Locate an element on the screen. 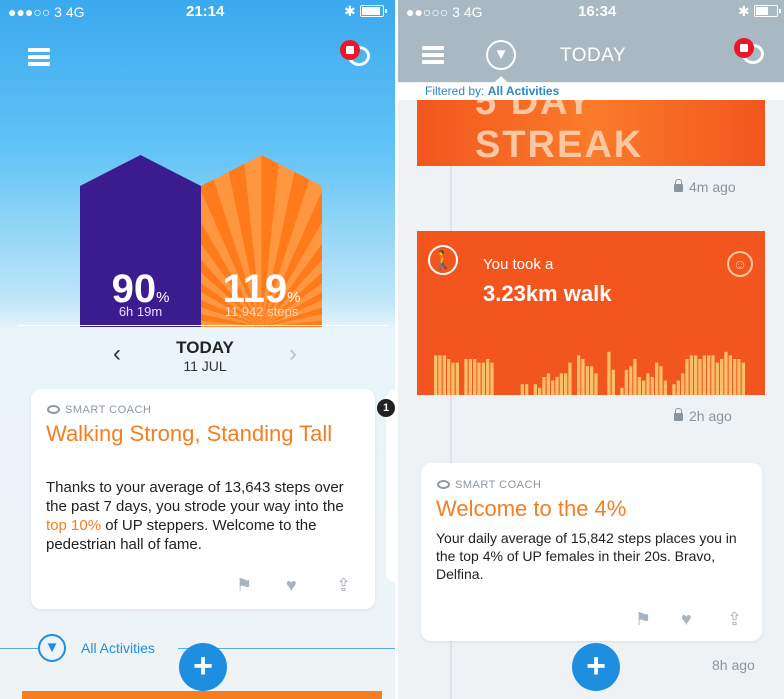 Image resolution: width=784 pixels, height=699 pixels. activity-bar-chart is located at coordinates (589, 373).